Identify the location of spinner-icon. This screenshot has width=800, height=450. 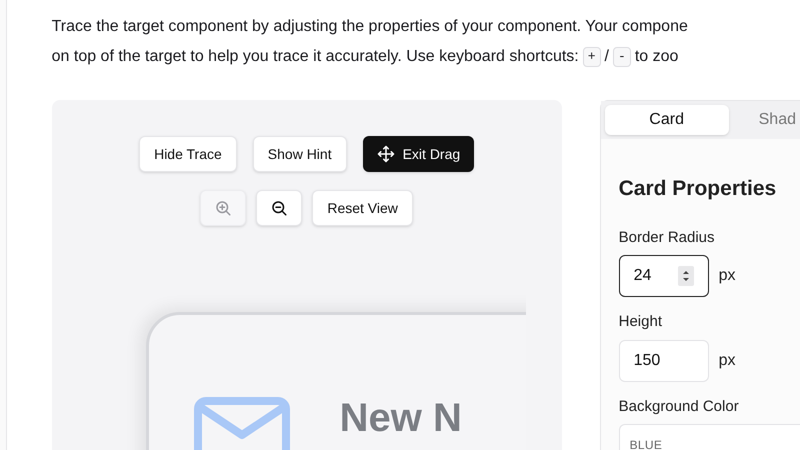
(686, 276).